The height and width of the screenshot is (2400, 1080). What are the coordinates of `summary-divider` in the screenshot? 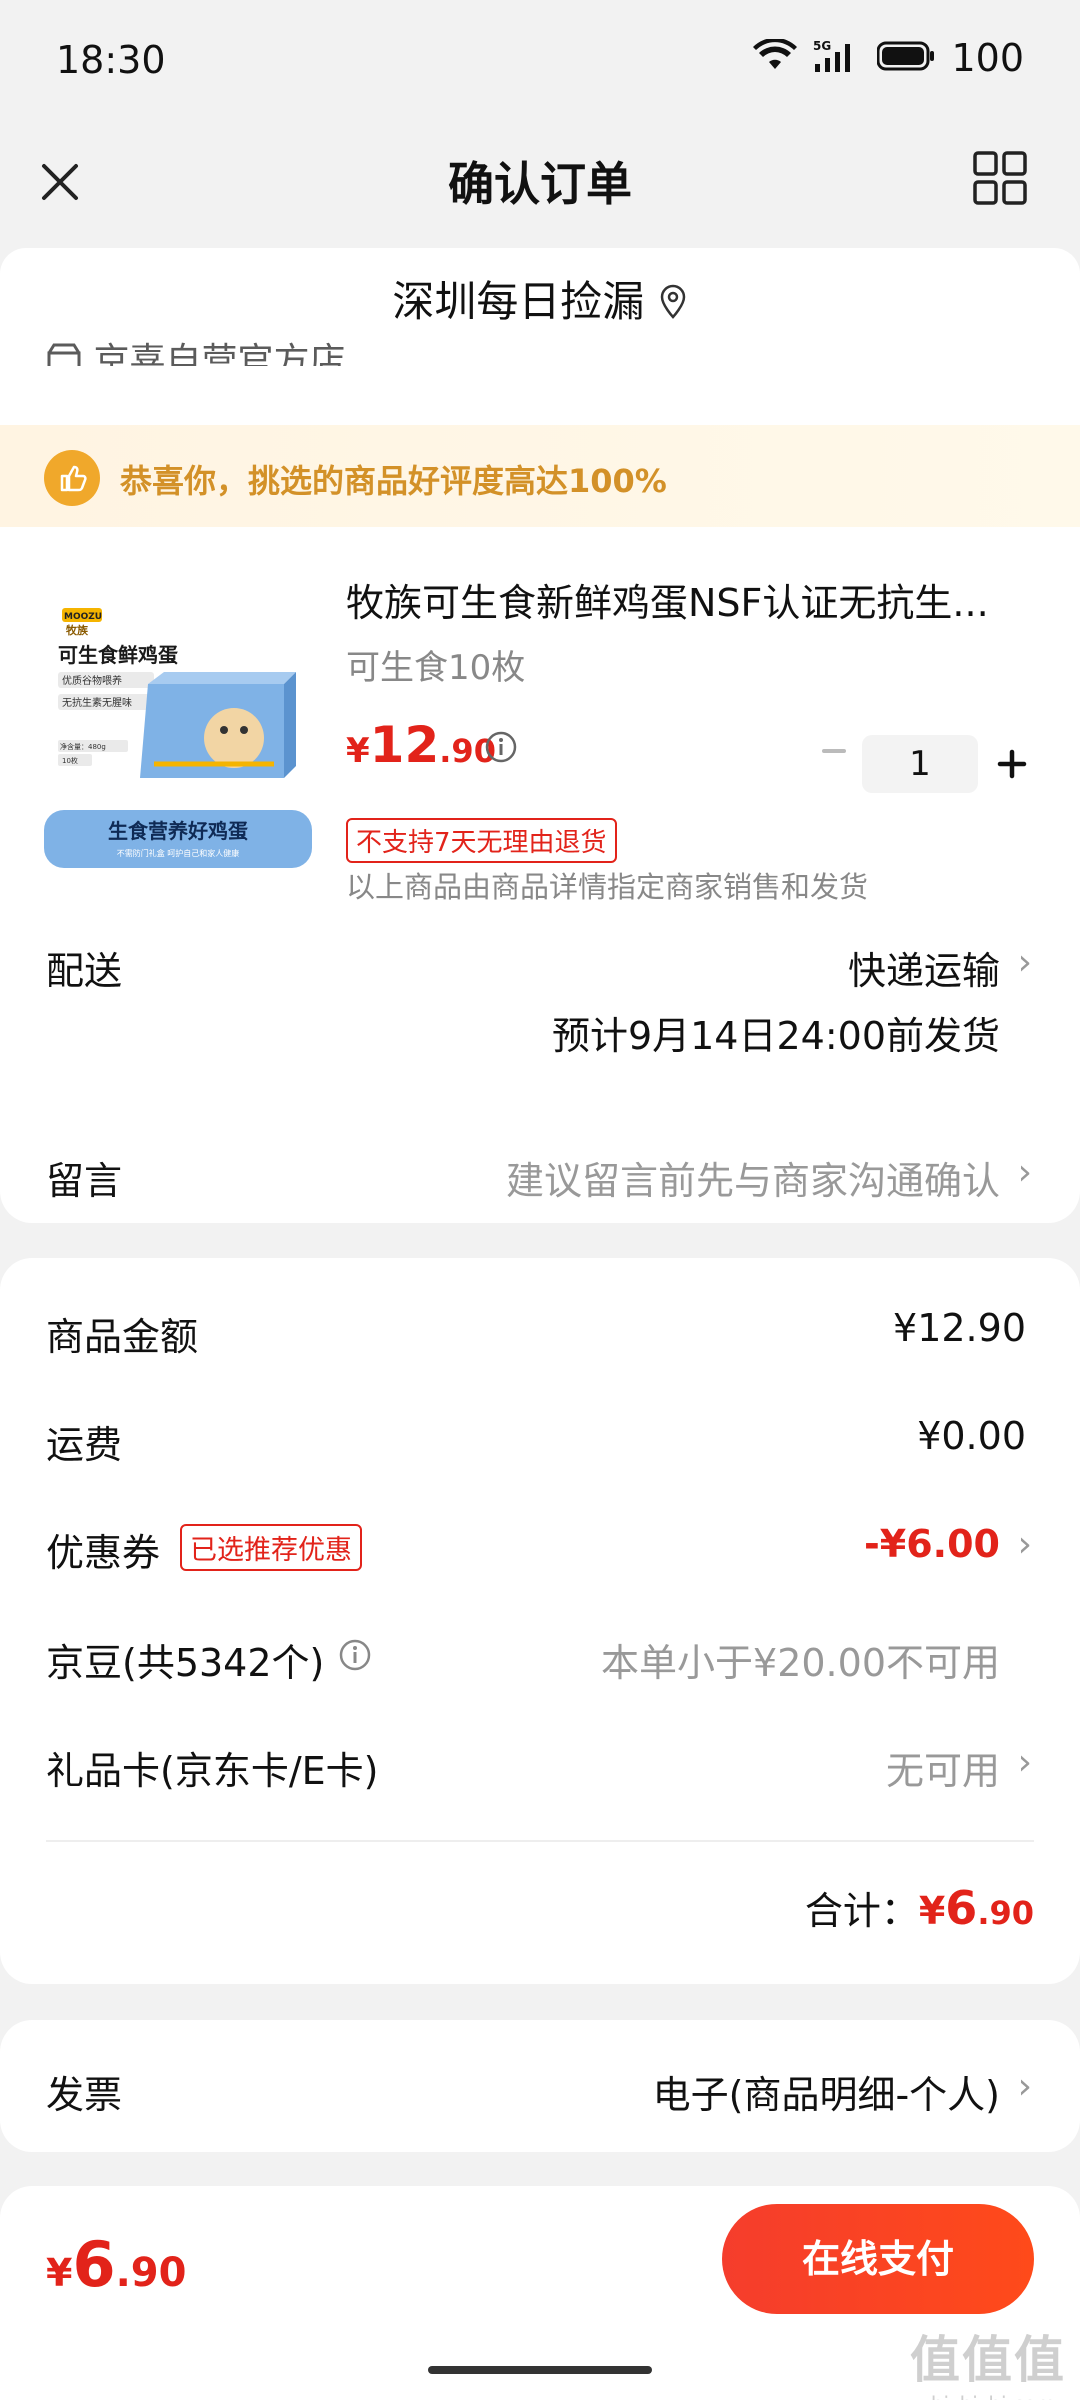 It's located at (540, 1841).